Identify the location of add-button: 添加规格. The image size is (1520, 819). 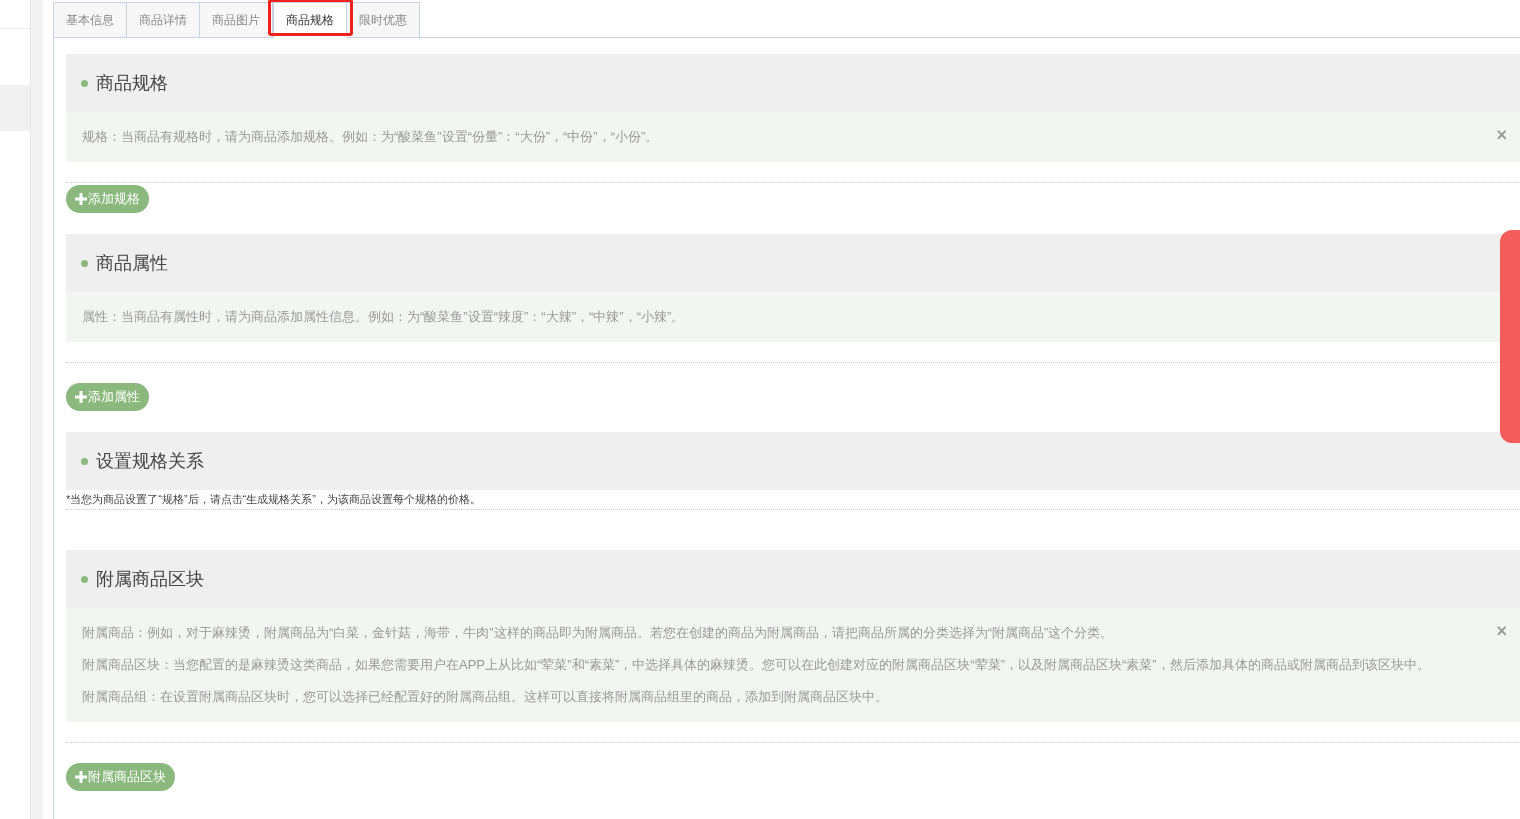
(107, 199).